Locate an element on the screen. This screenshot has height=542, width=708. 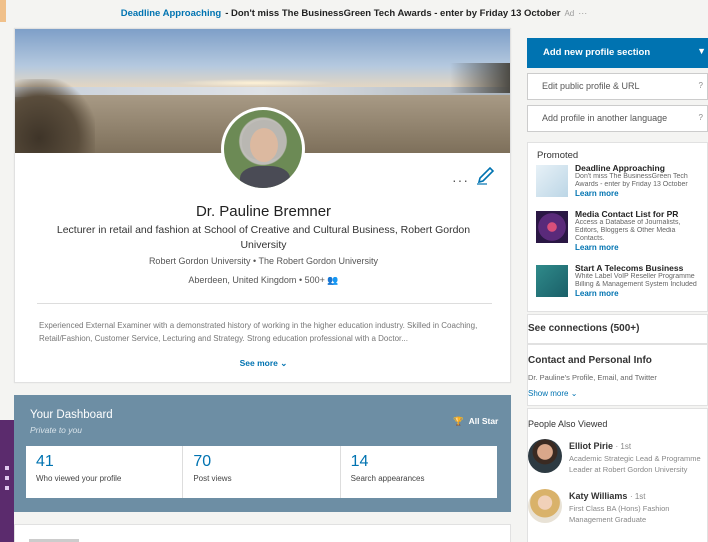
edit-pencil-icon is located at coordinates (486, 175).